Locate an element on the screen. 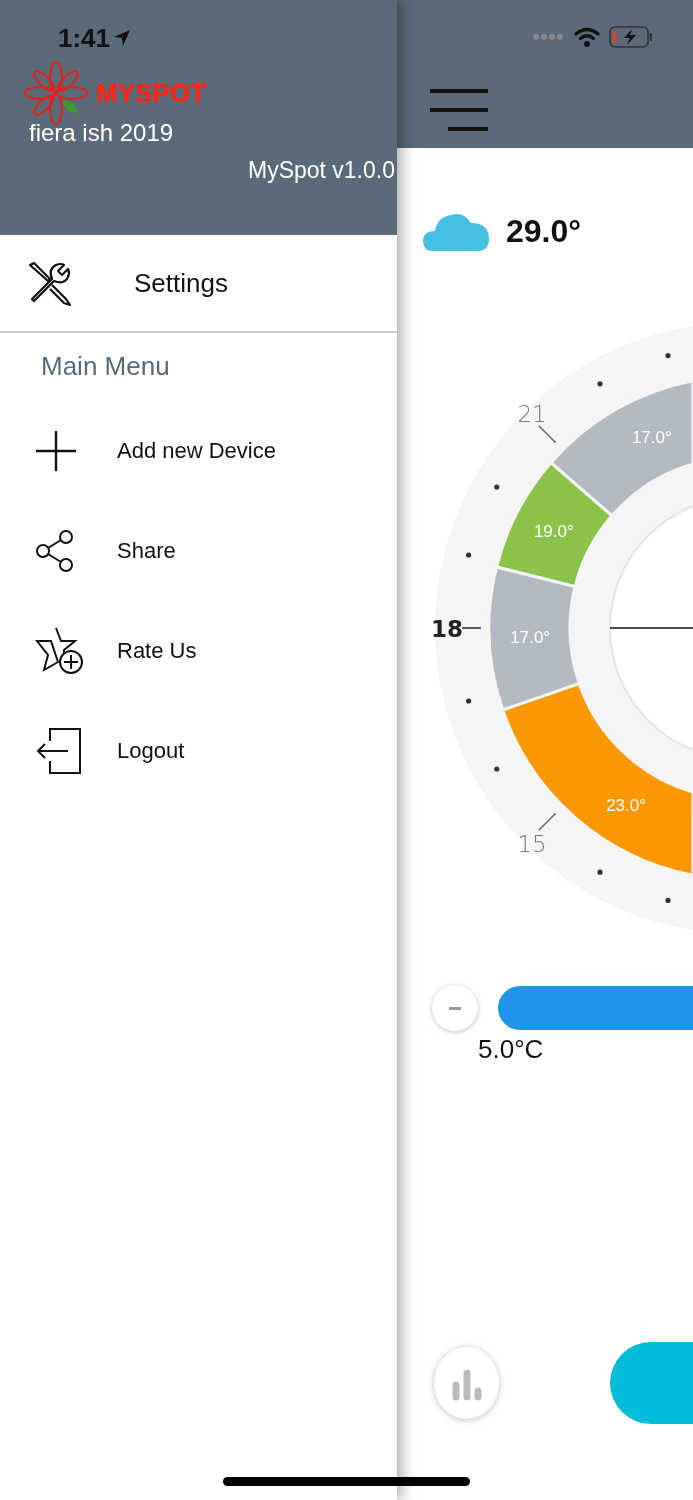 The height and width of the screenshot is (1500, 693). outdoor-temperature: 29.0° is located at coordinates (544, 231).